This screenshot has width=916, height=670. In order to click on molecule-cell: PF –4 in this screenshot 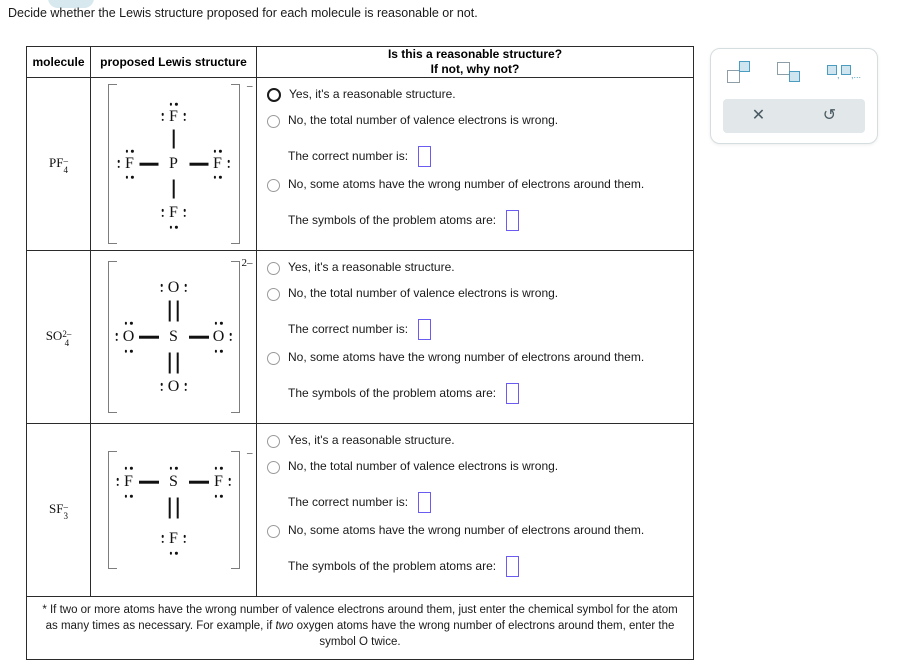, I will do `click(58, 164)`.